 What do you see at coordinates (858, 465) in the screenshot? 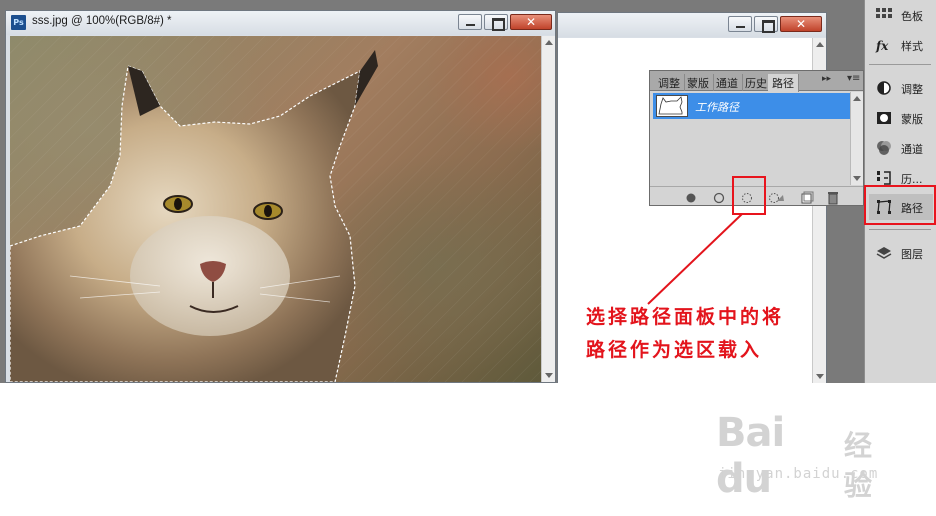
I see `watermark-cn: 经验` at bounding box center [858, 465].